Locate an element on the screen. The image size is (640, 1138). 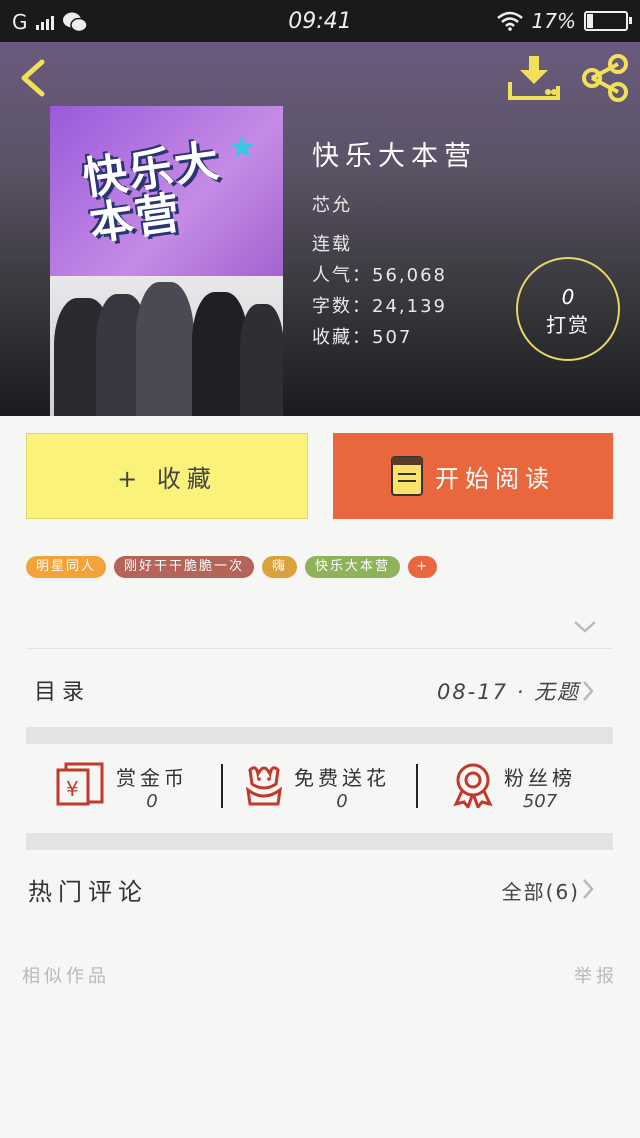
book-author: 芯允 is located at coordinates (394, 206).